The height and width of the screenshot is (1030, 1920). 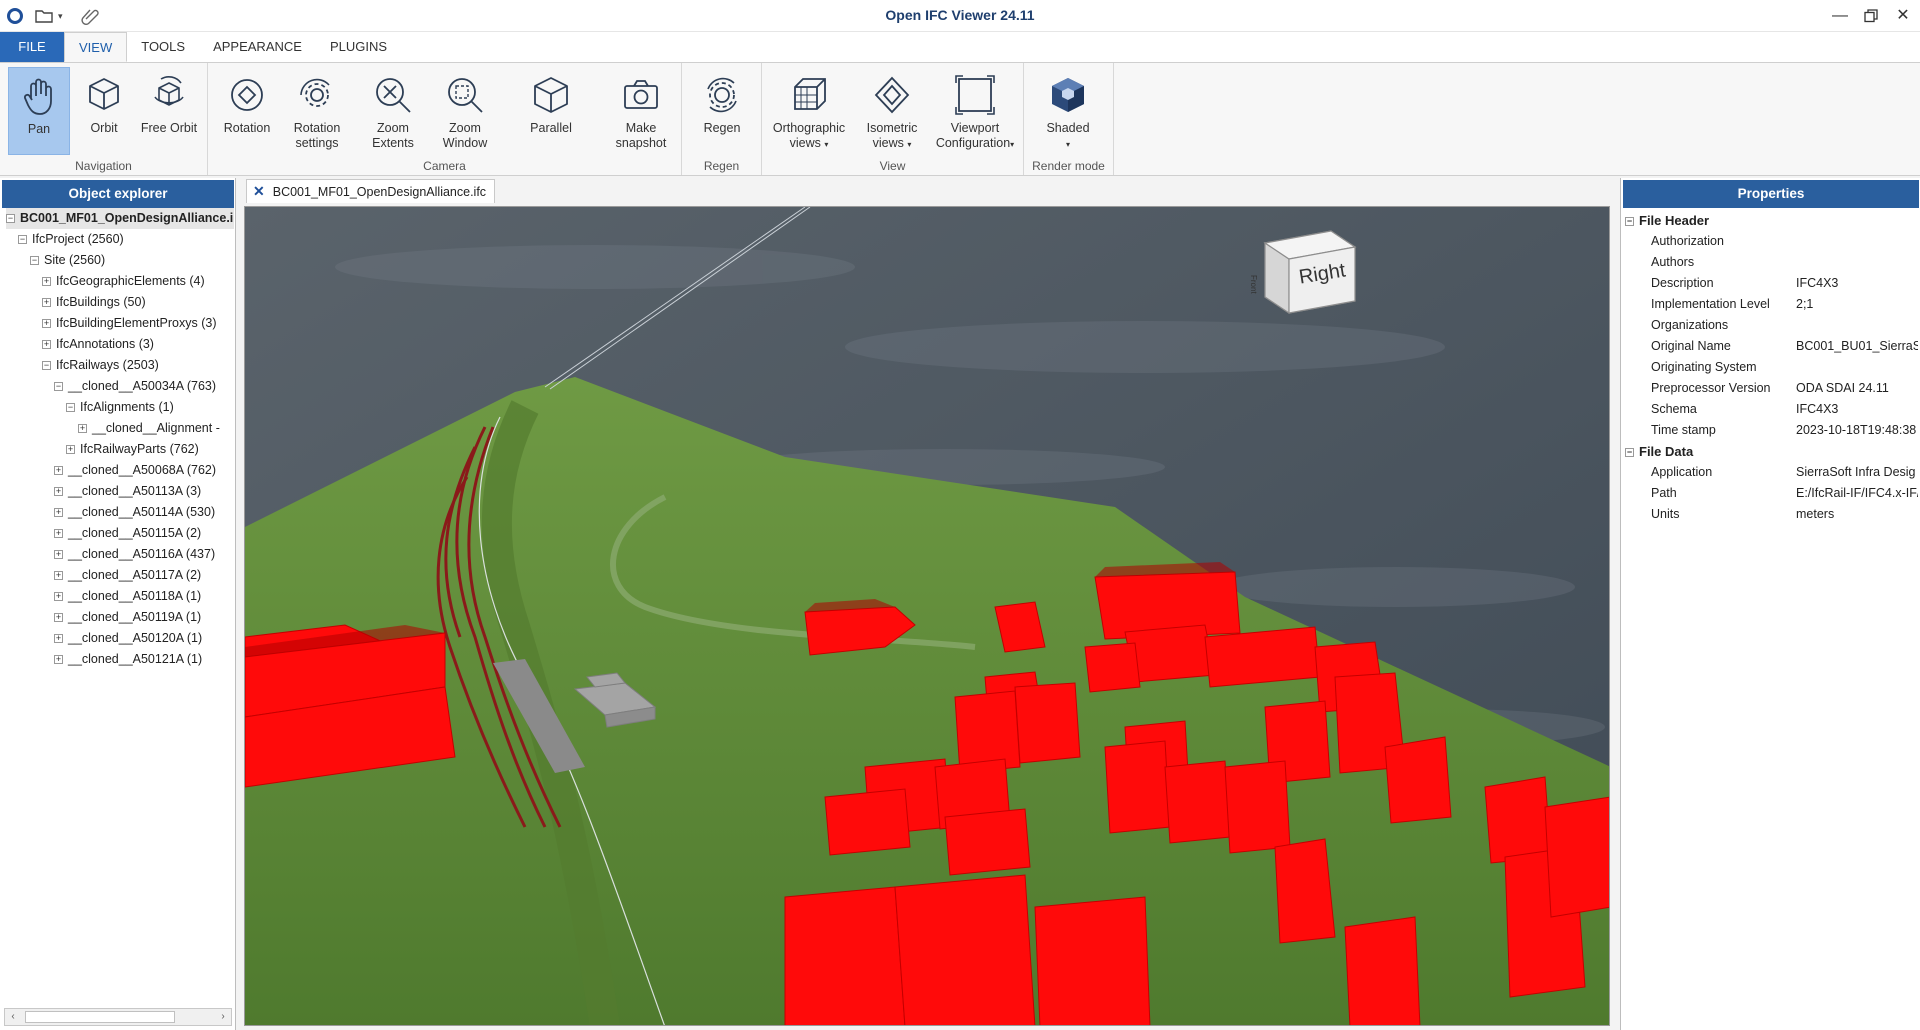 What do you see at coordinates (1770, 346) in the screenshot?
I see `property-row: Original Name BC001_BU01_SierraSo` at bounding box center [1770, 346].